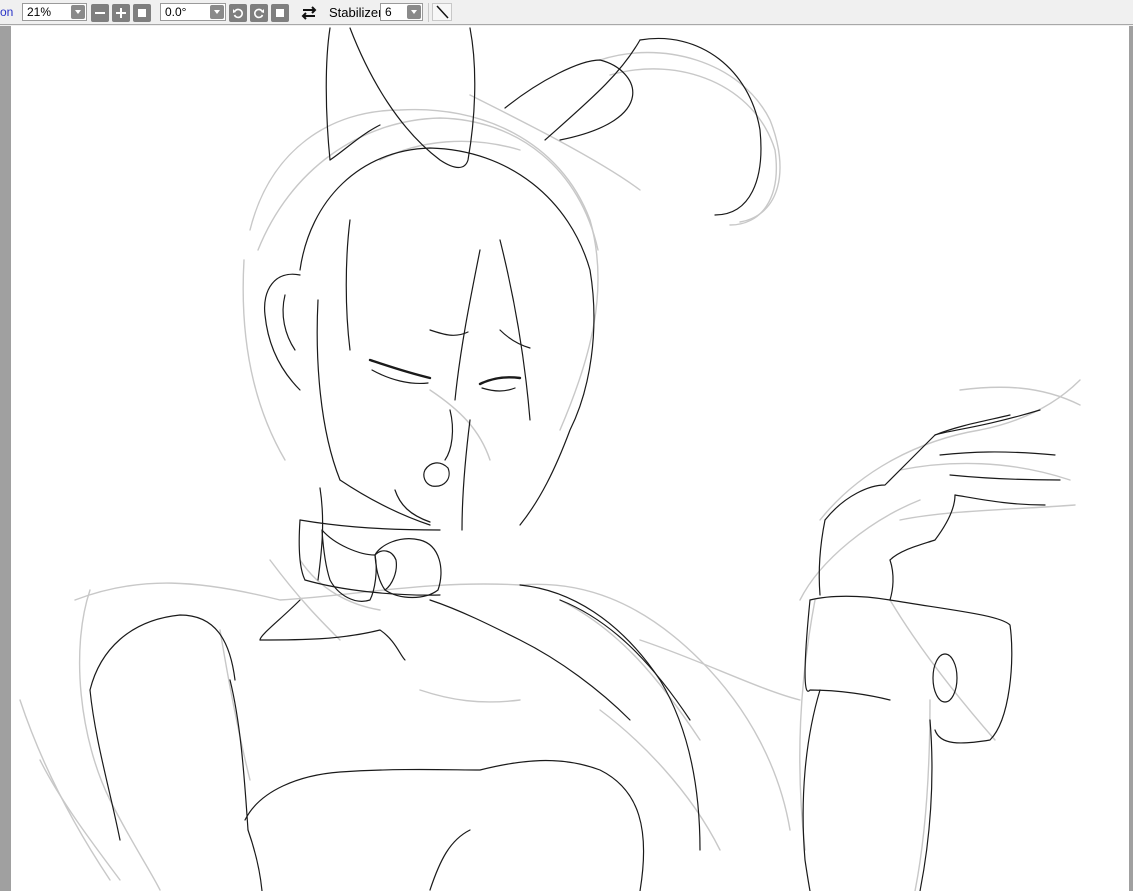 This screenshot has height=891, width=1133. I want to click on toolbar-divider, so click(428, 12).